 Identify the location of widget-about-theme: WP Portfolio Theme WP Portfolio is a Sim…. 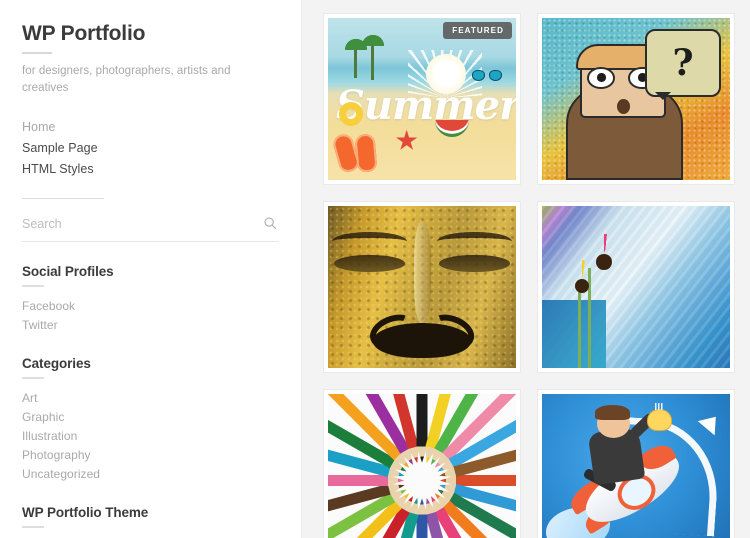
(150, 521).